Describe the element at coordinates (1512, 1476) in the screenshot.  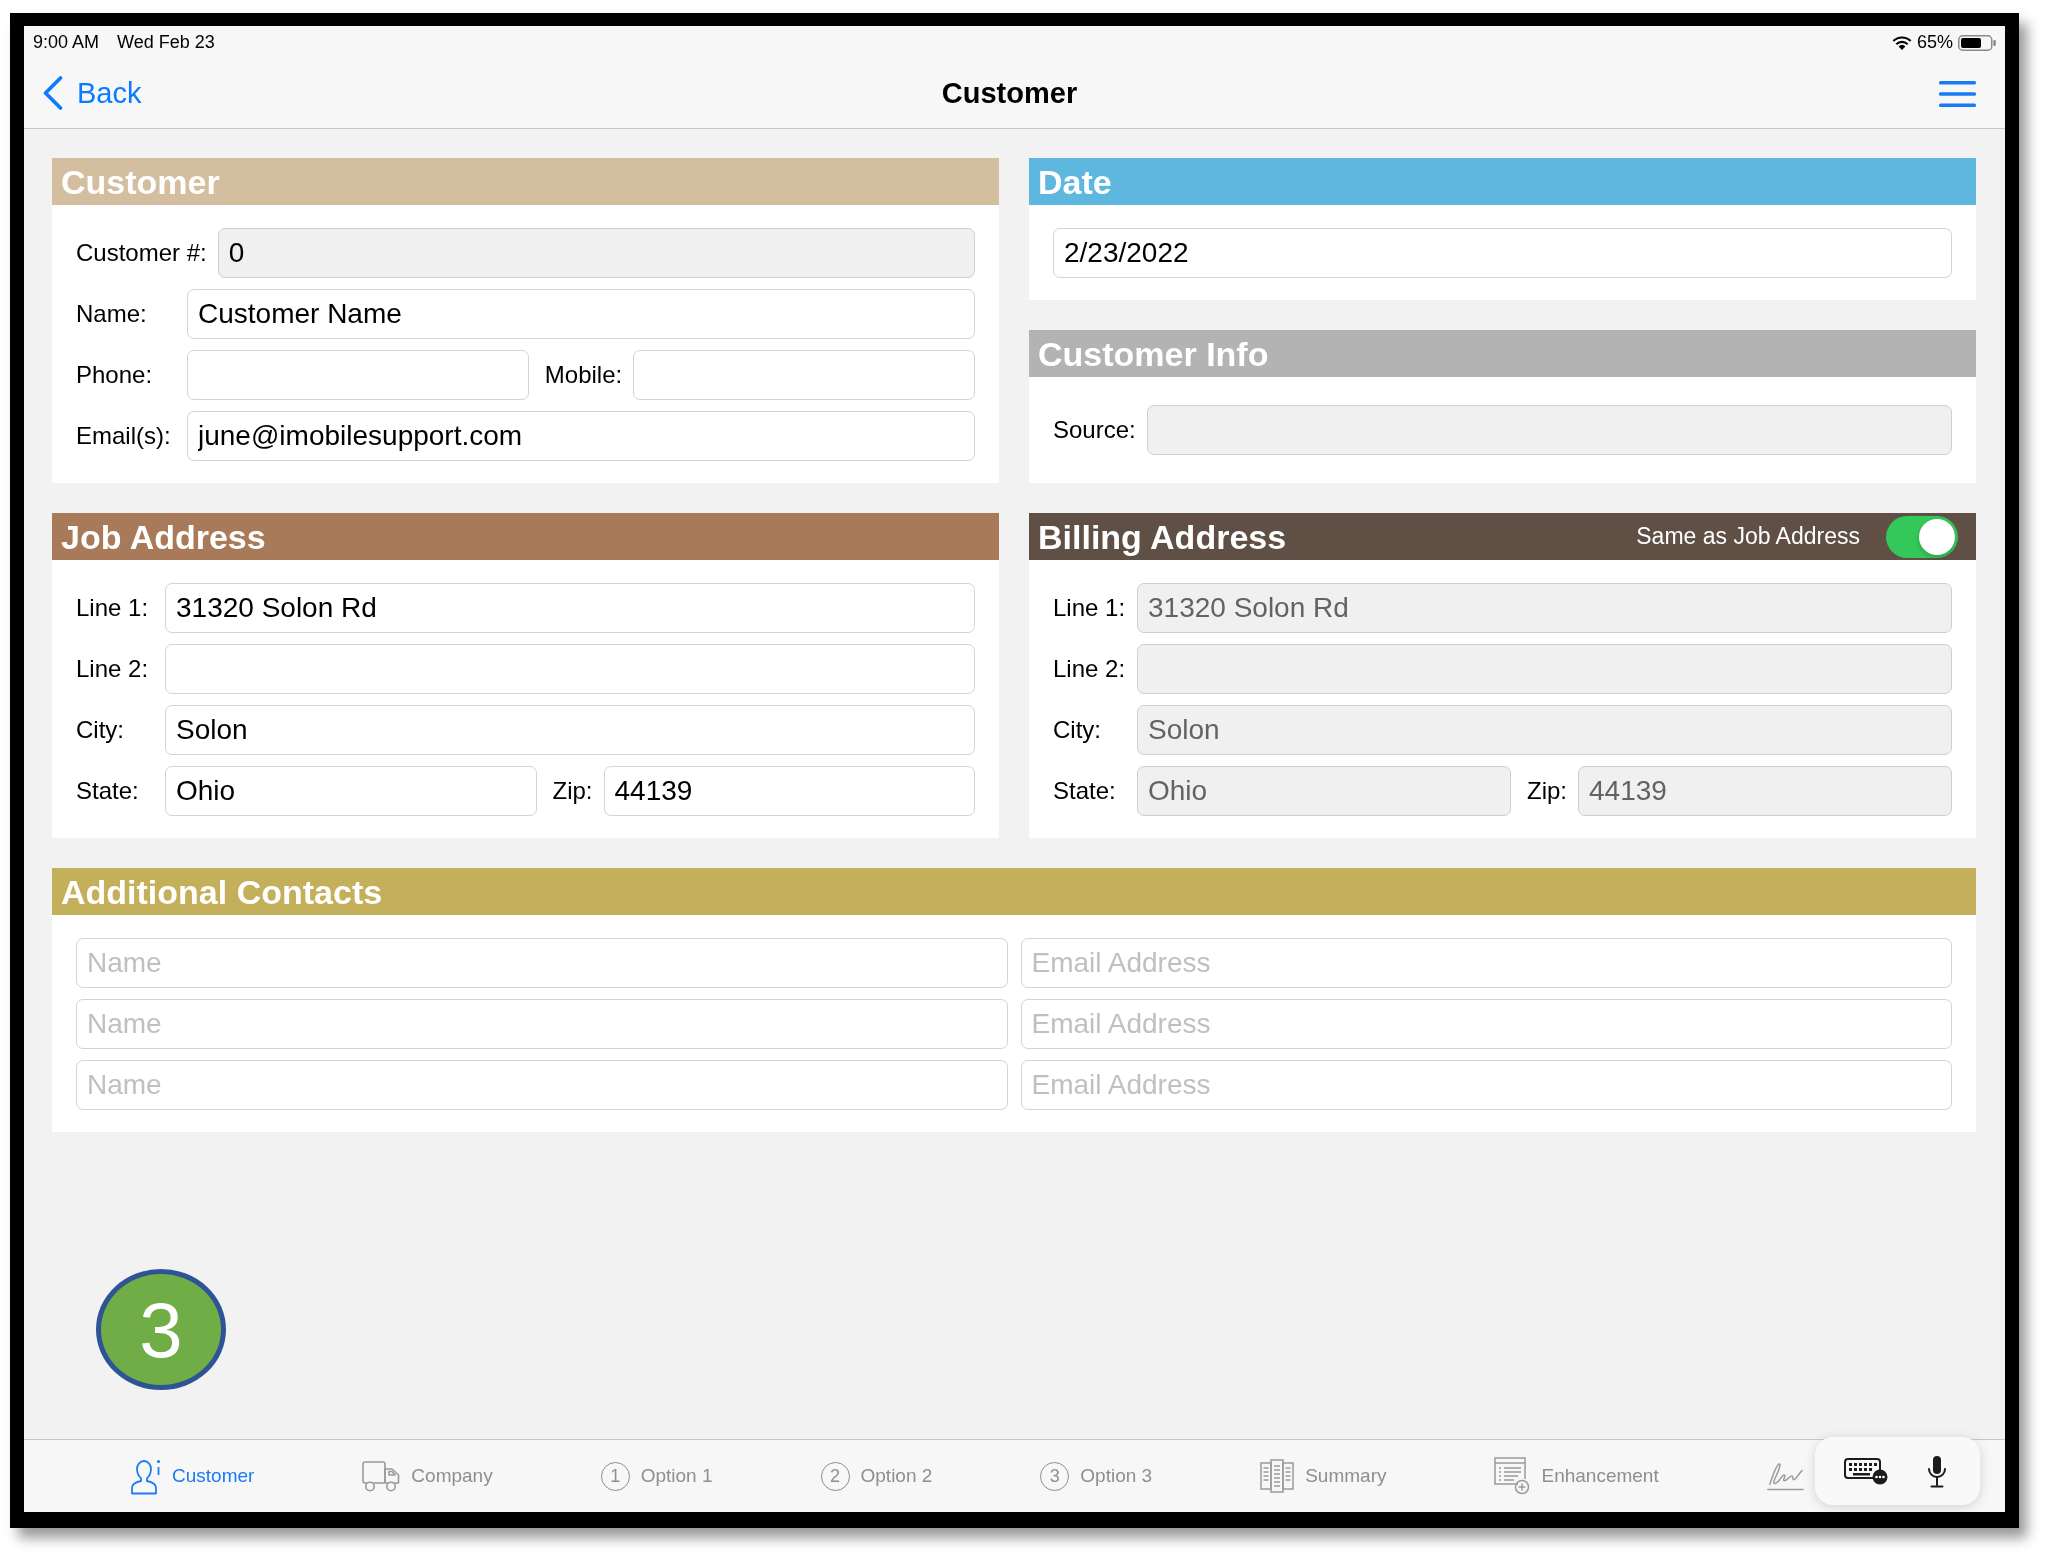
I see `list-plus-icon` at that location.